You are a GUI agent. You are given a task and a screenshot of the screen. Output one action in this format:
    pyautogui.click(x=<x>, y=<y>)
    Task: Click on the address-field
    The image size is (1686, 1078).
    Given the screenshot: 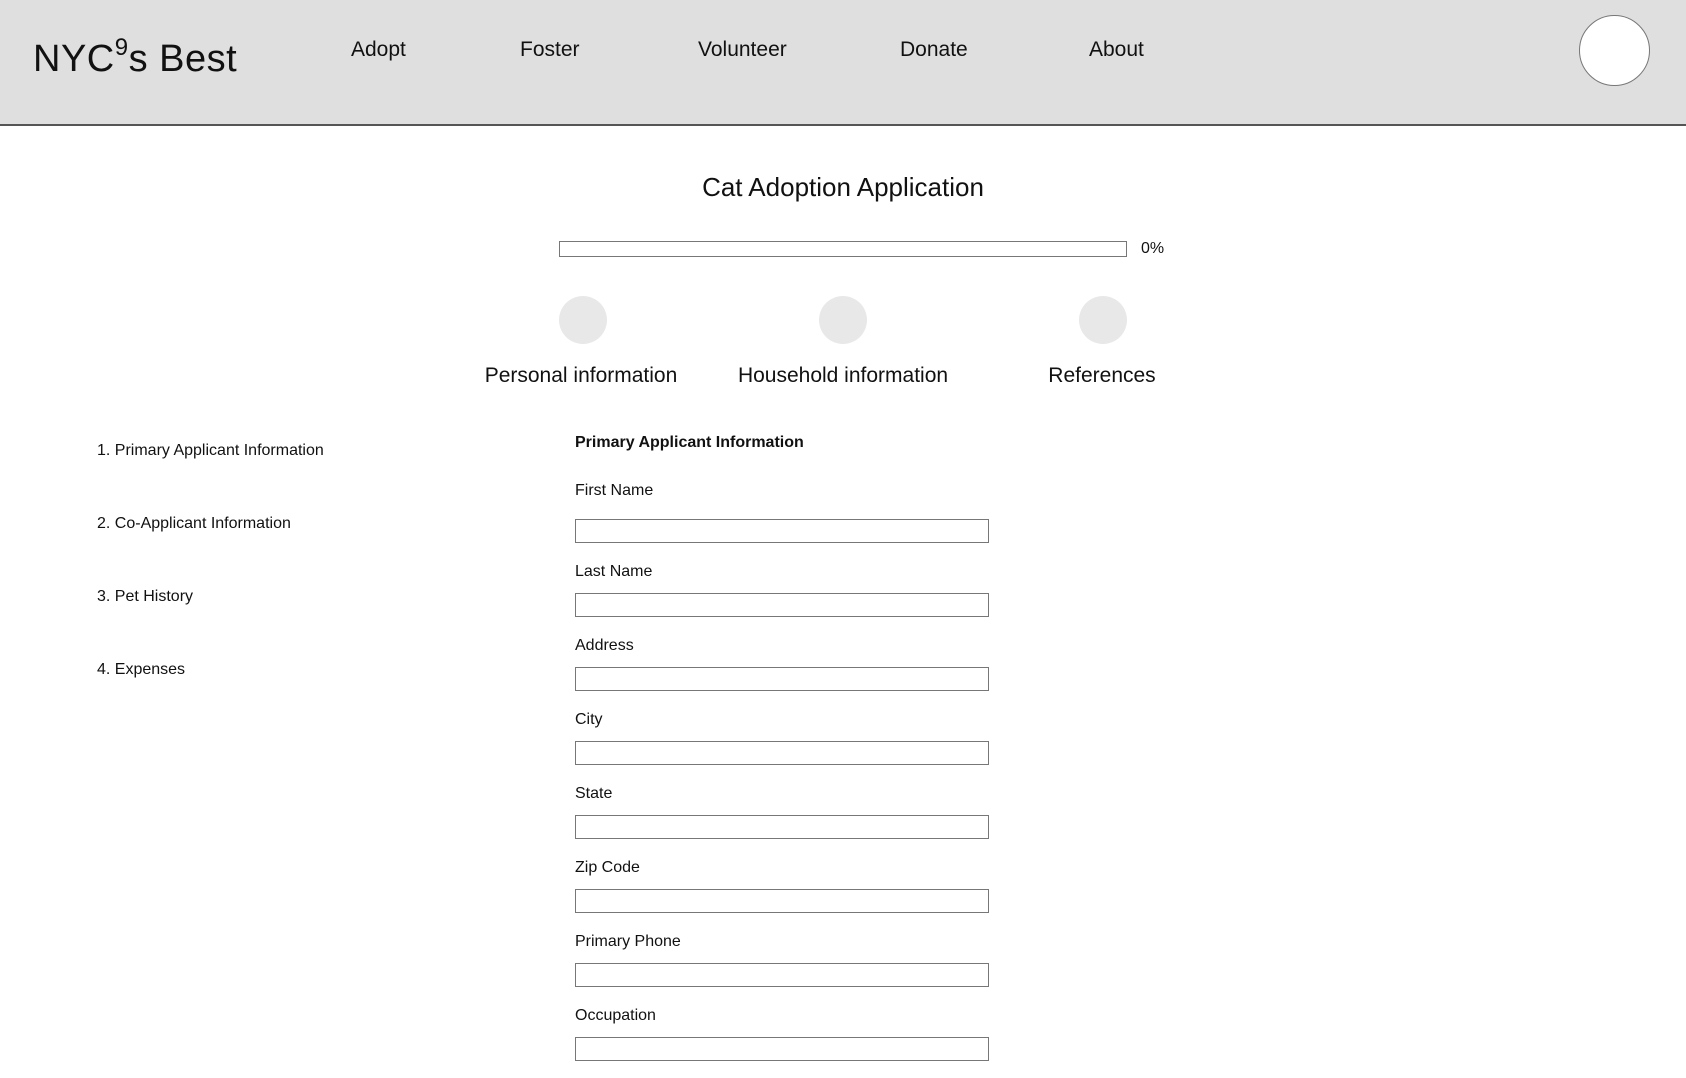 What is the action you would take?
    pyautogui.click(x=782, y=679)
    